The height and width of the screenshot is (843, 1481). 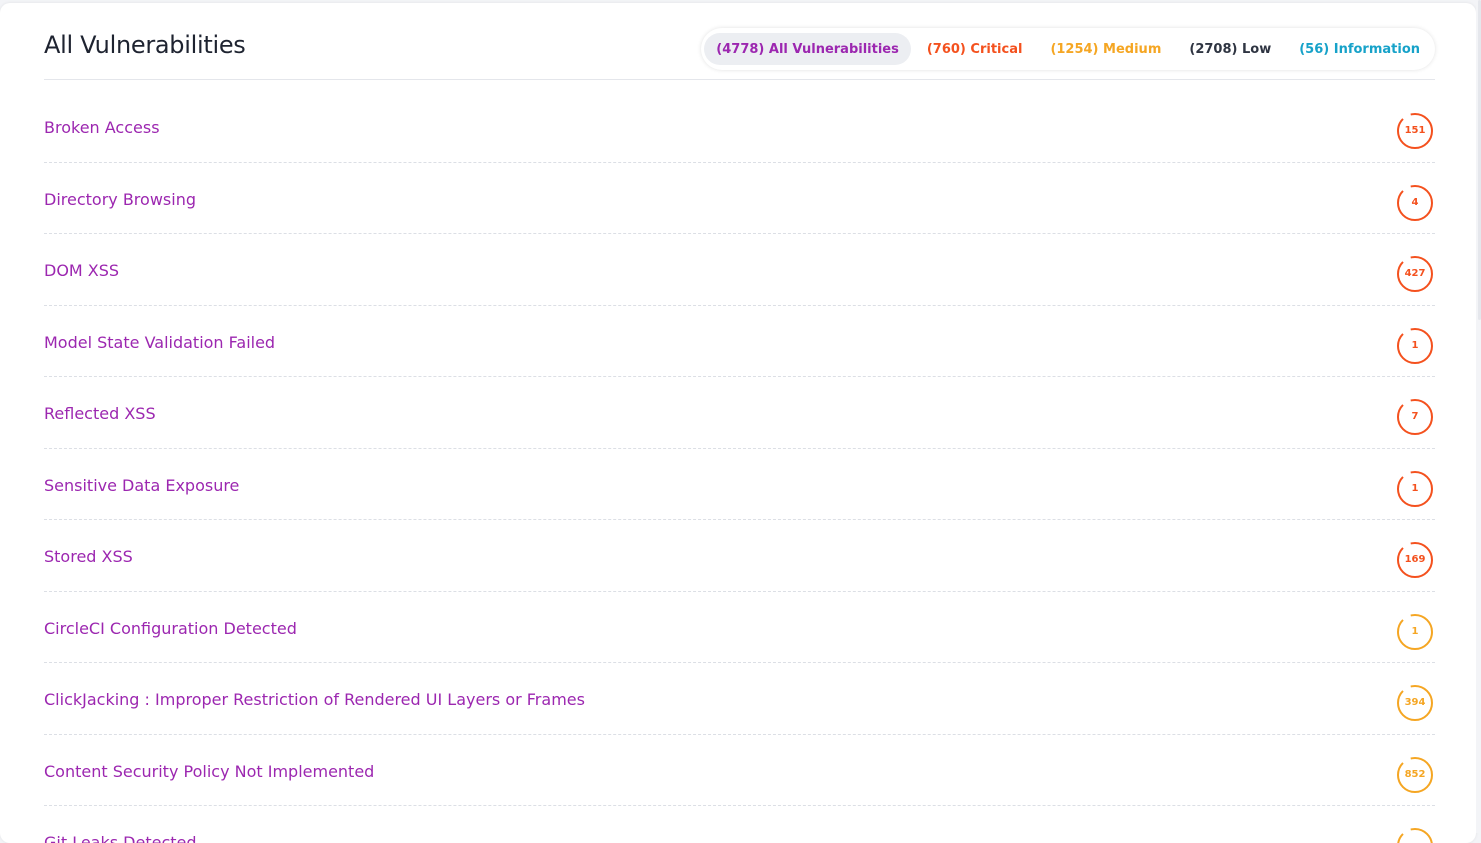 I want to click on count-badge: 4, so click(x=1415, y=203).